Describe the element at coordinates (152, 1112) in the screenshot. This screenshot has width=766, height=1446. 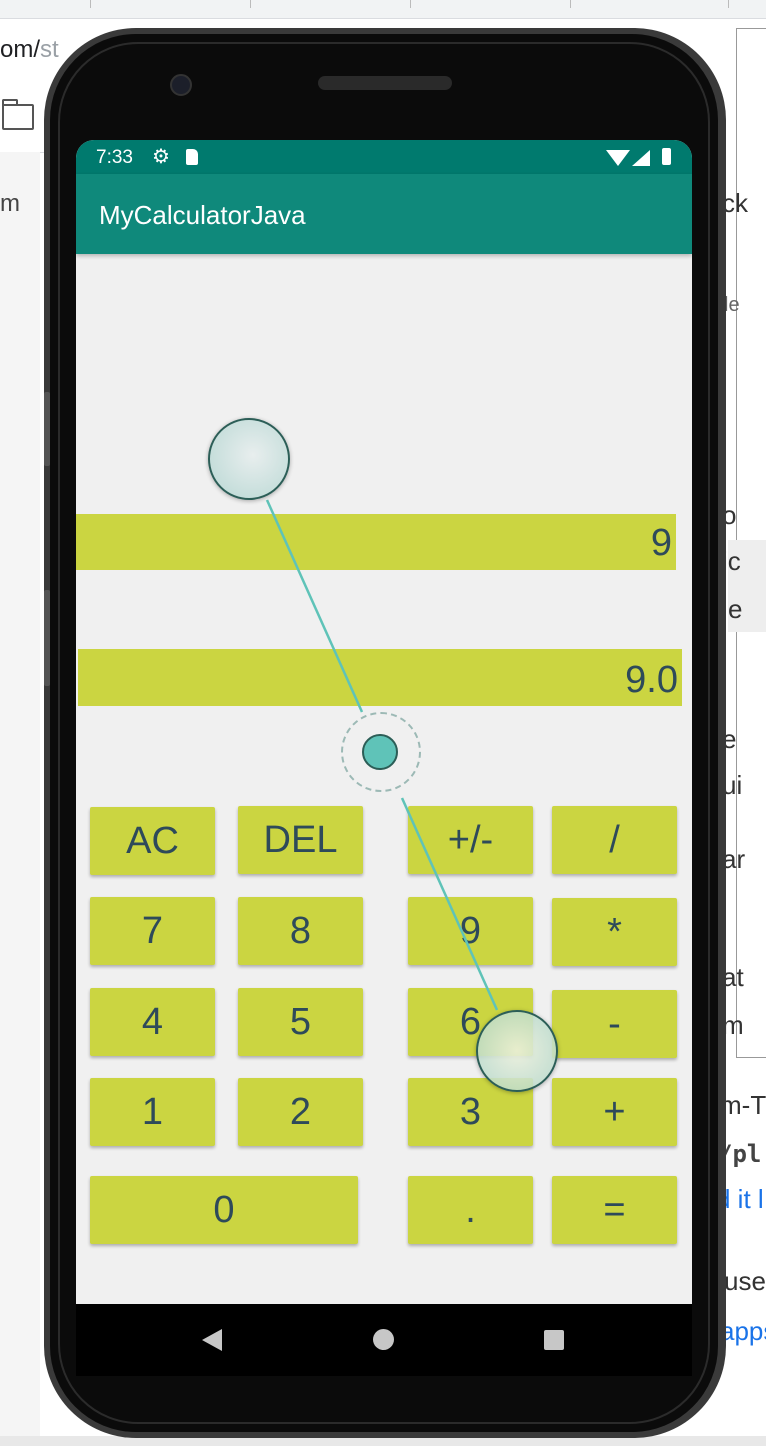
I see `digit-1-button: 1` at that location.